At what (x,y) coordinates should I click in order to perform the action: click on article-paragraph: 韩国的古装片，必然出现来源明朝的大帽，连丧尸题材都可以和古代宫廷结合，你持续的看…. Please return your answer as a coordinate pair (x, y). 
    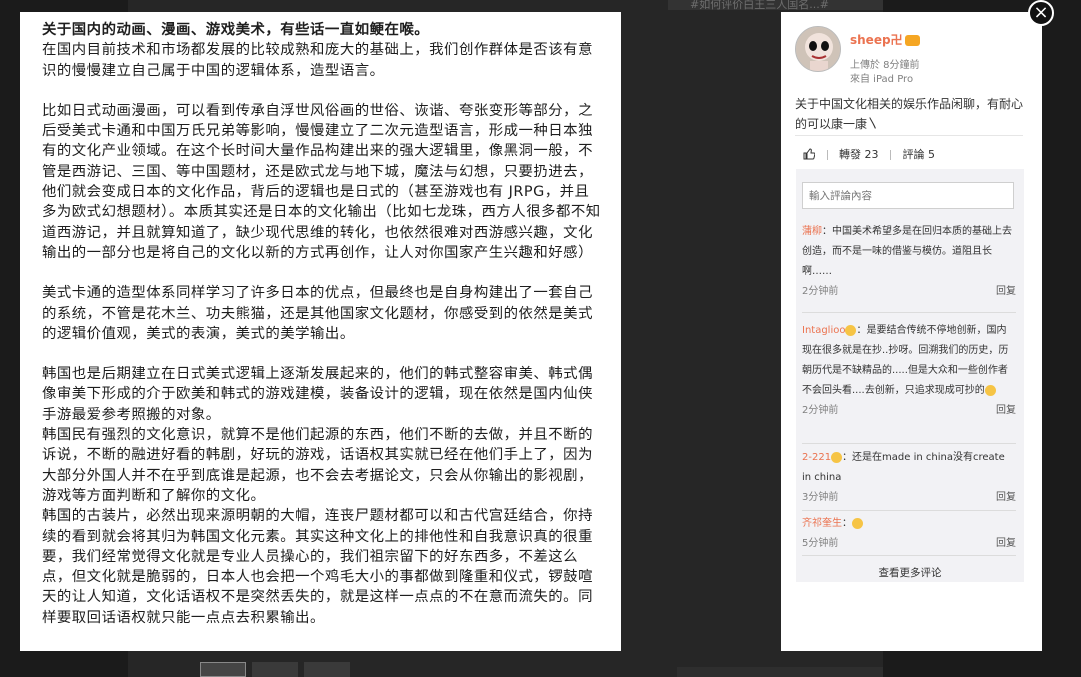
    Looking at the image, I should click on (317, 567).